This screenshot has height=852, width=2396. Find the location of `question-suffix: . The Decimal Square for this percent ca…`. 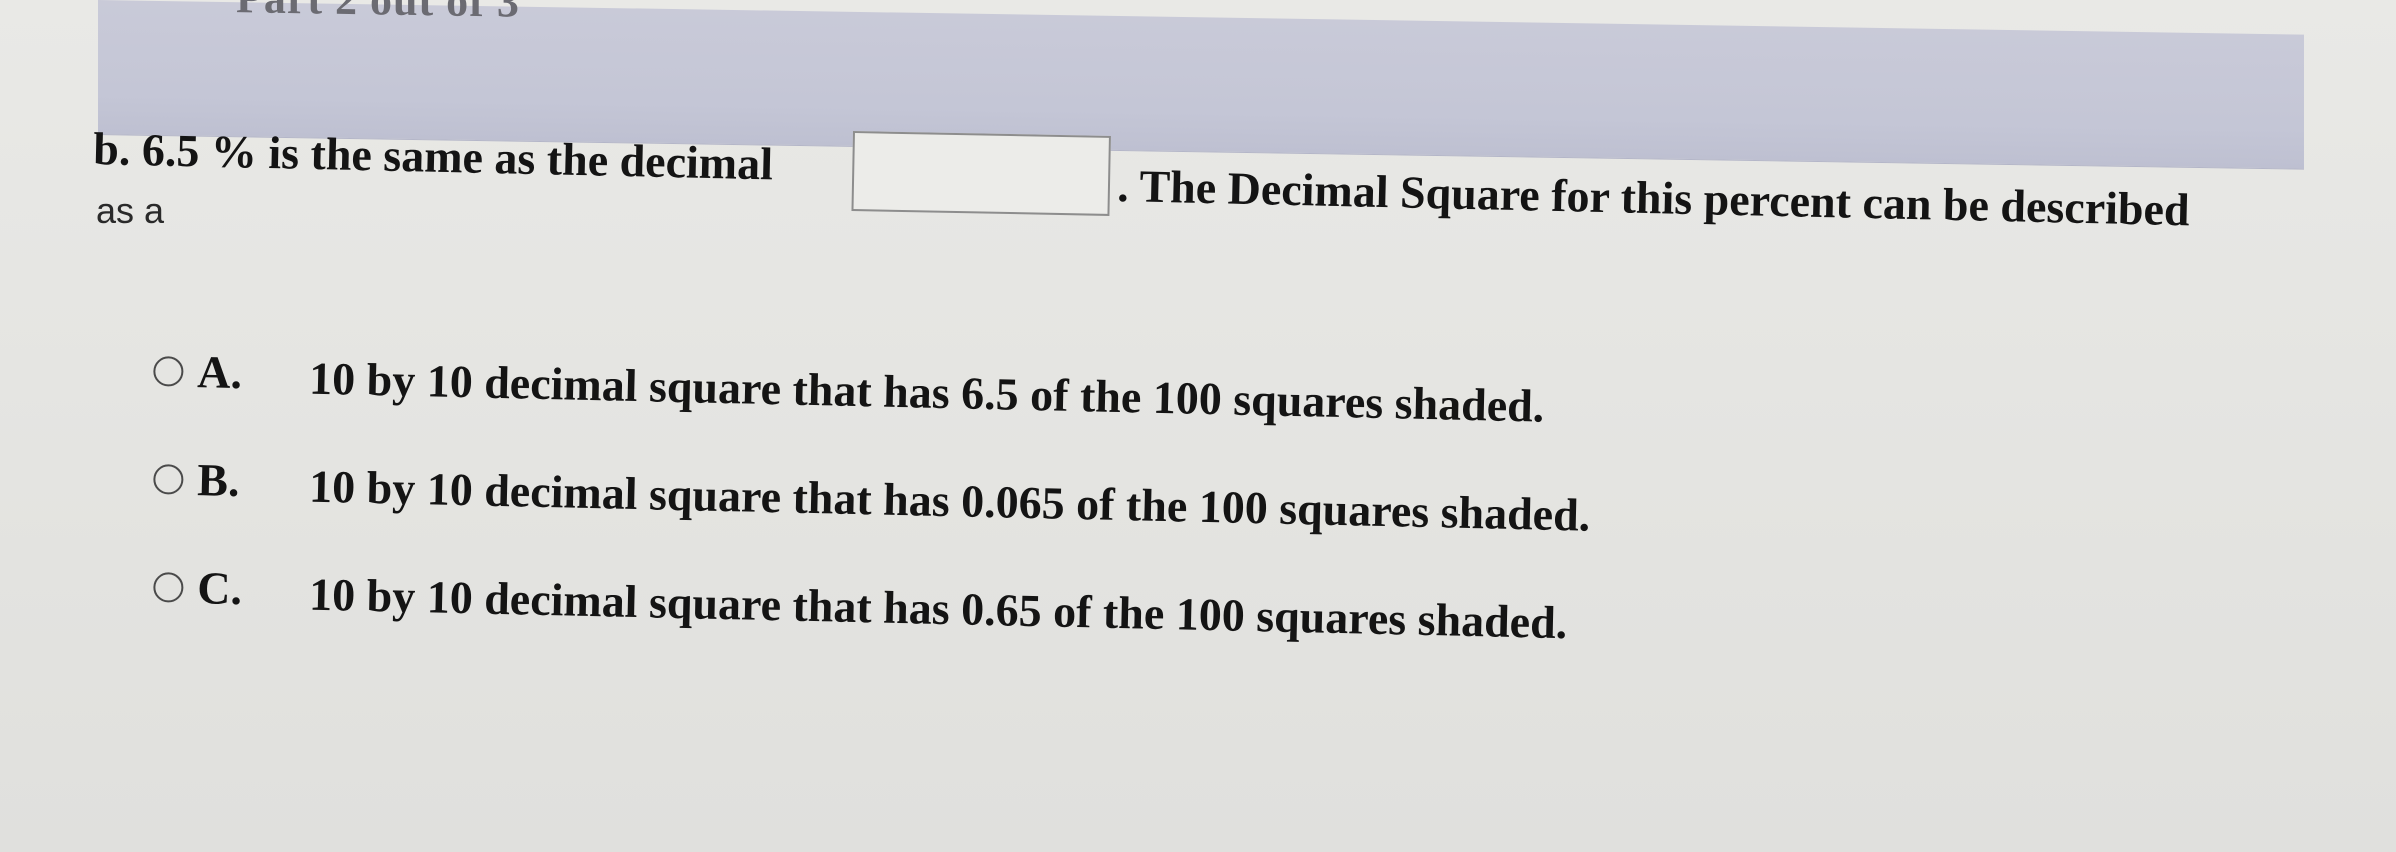

question-suffix: . The Decimal Square for this percent ca… is located at coordinates (1653, 197).